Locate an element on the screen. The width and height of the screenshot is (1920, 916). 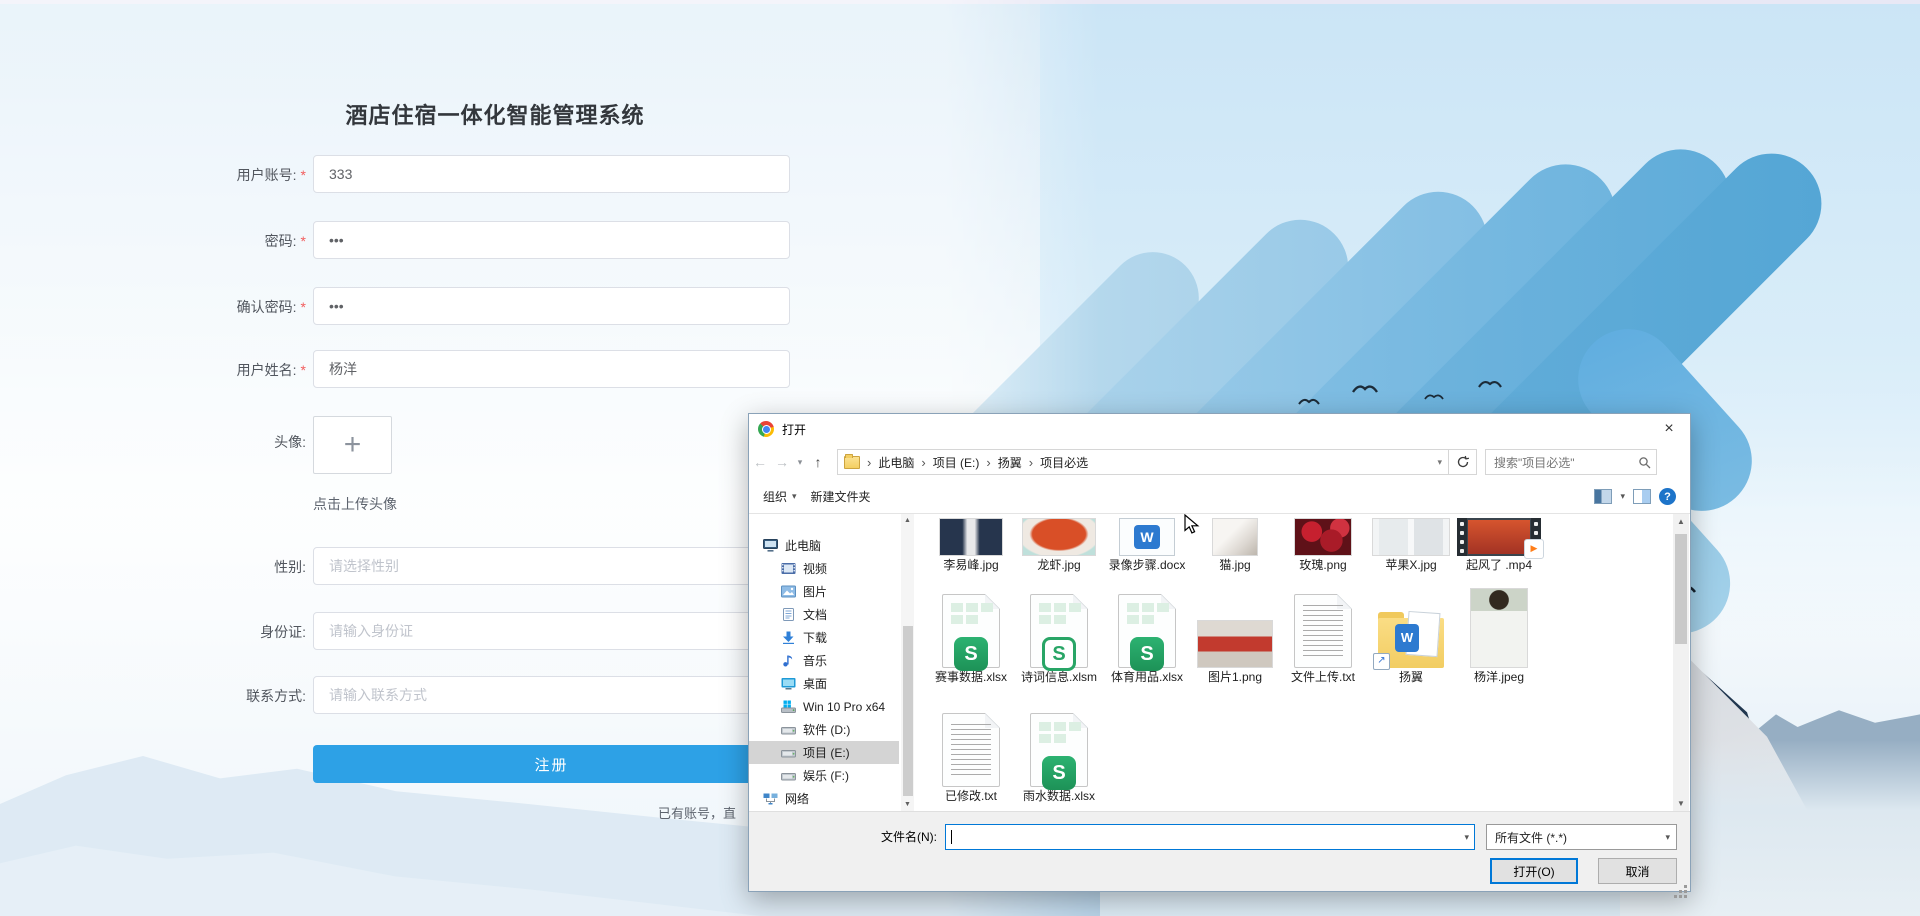
id-card-input is located at coordinates (551, 631).